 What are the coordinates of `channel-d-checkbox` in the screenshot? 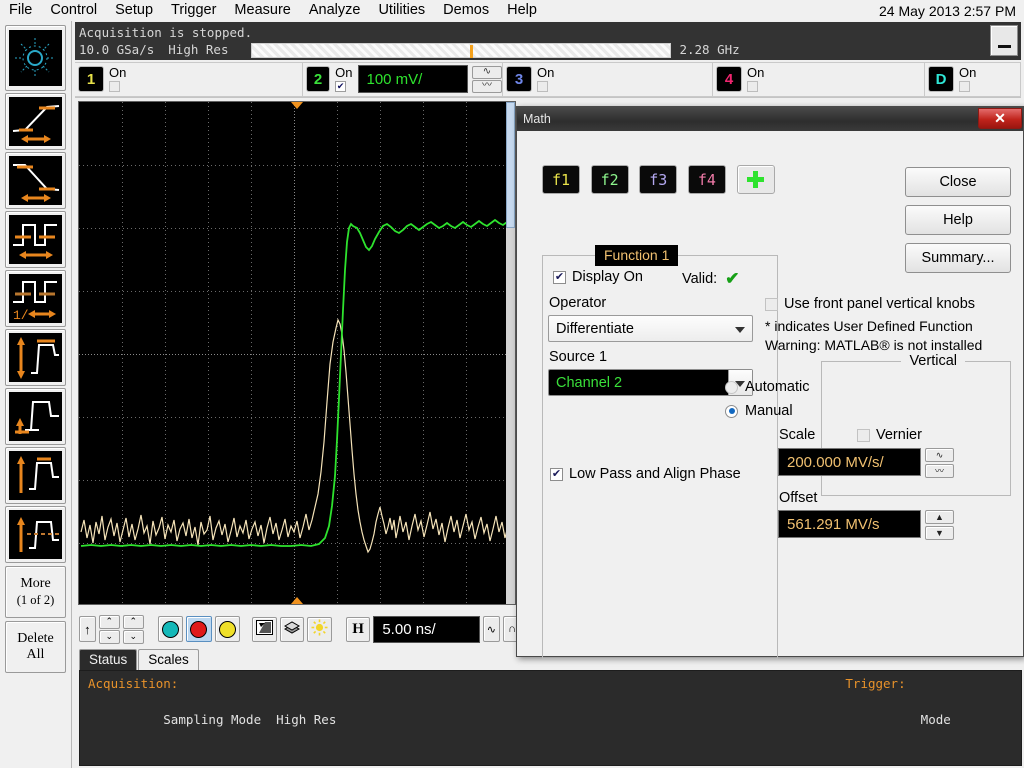 It's located at (964, 86).